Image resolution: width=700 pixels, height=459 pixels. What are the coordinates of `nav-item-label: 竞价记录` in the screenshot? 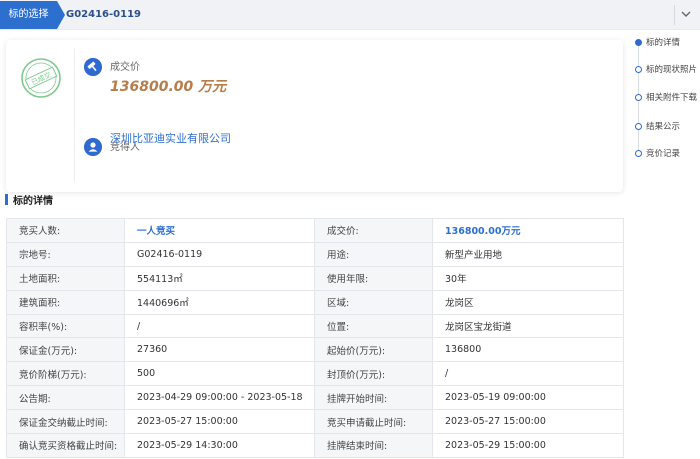 It's located at (663, 154).